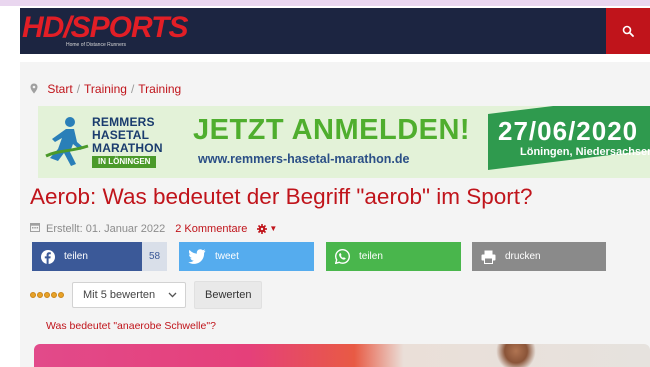  Describe the element at coordinates (342, 256) in the screenshot. I see `whatsapp-icon` at that location.